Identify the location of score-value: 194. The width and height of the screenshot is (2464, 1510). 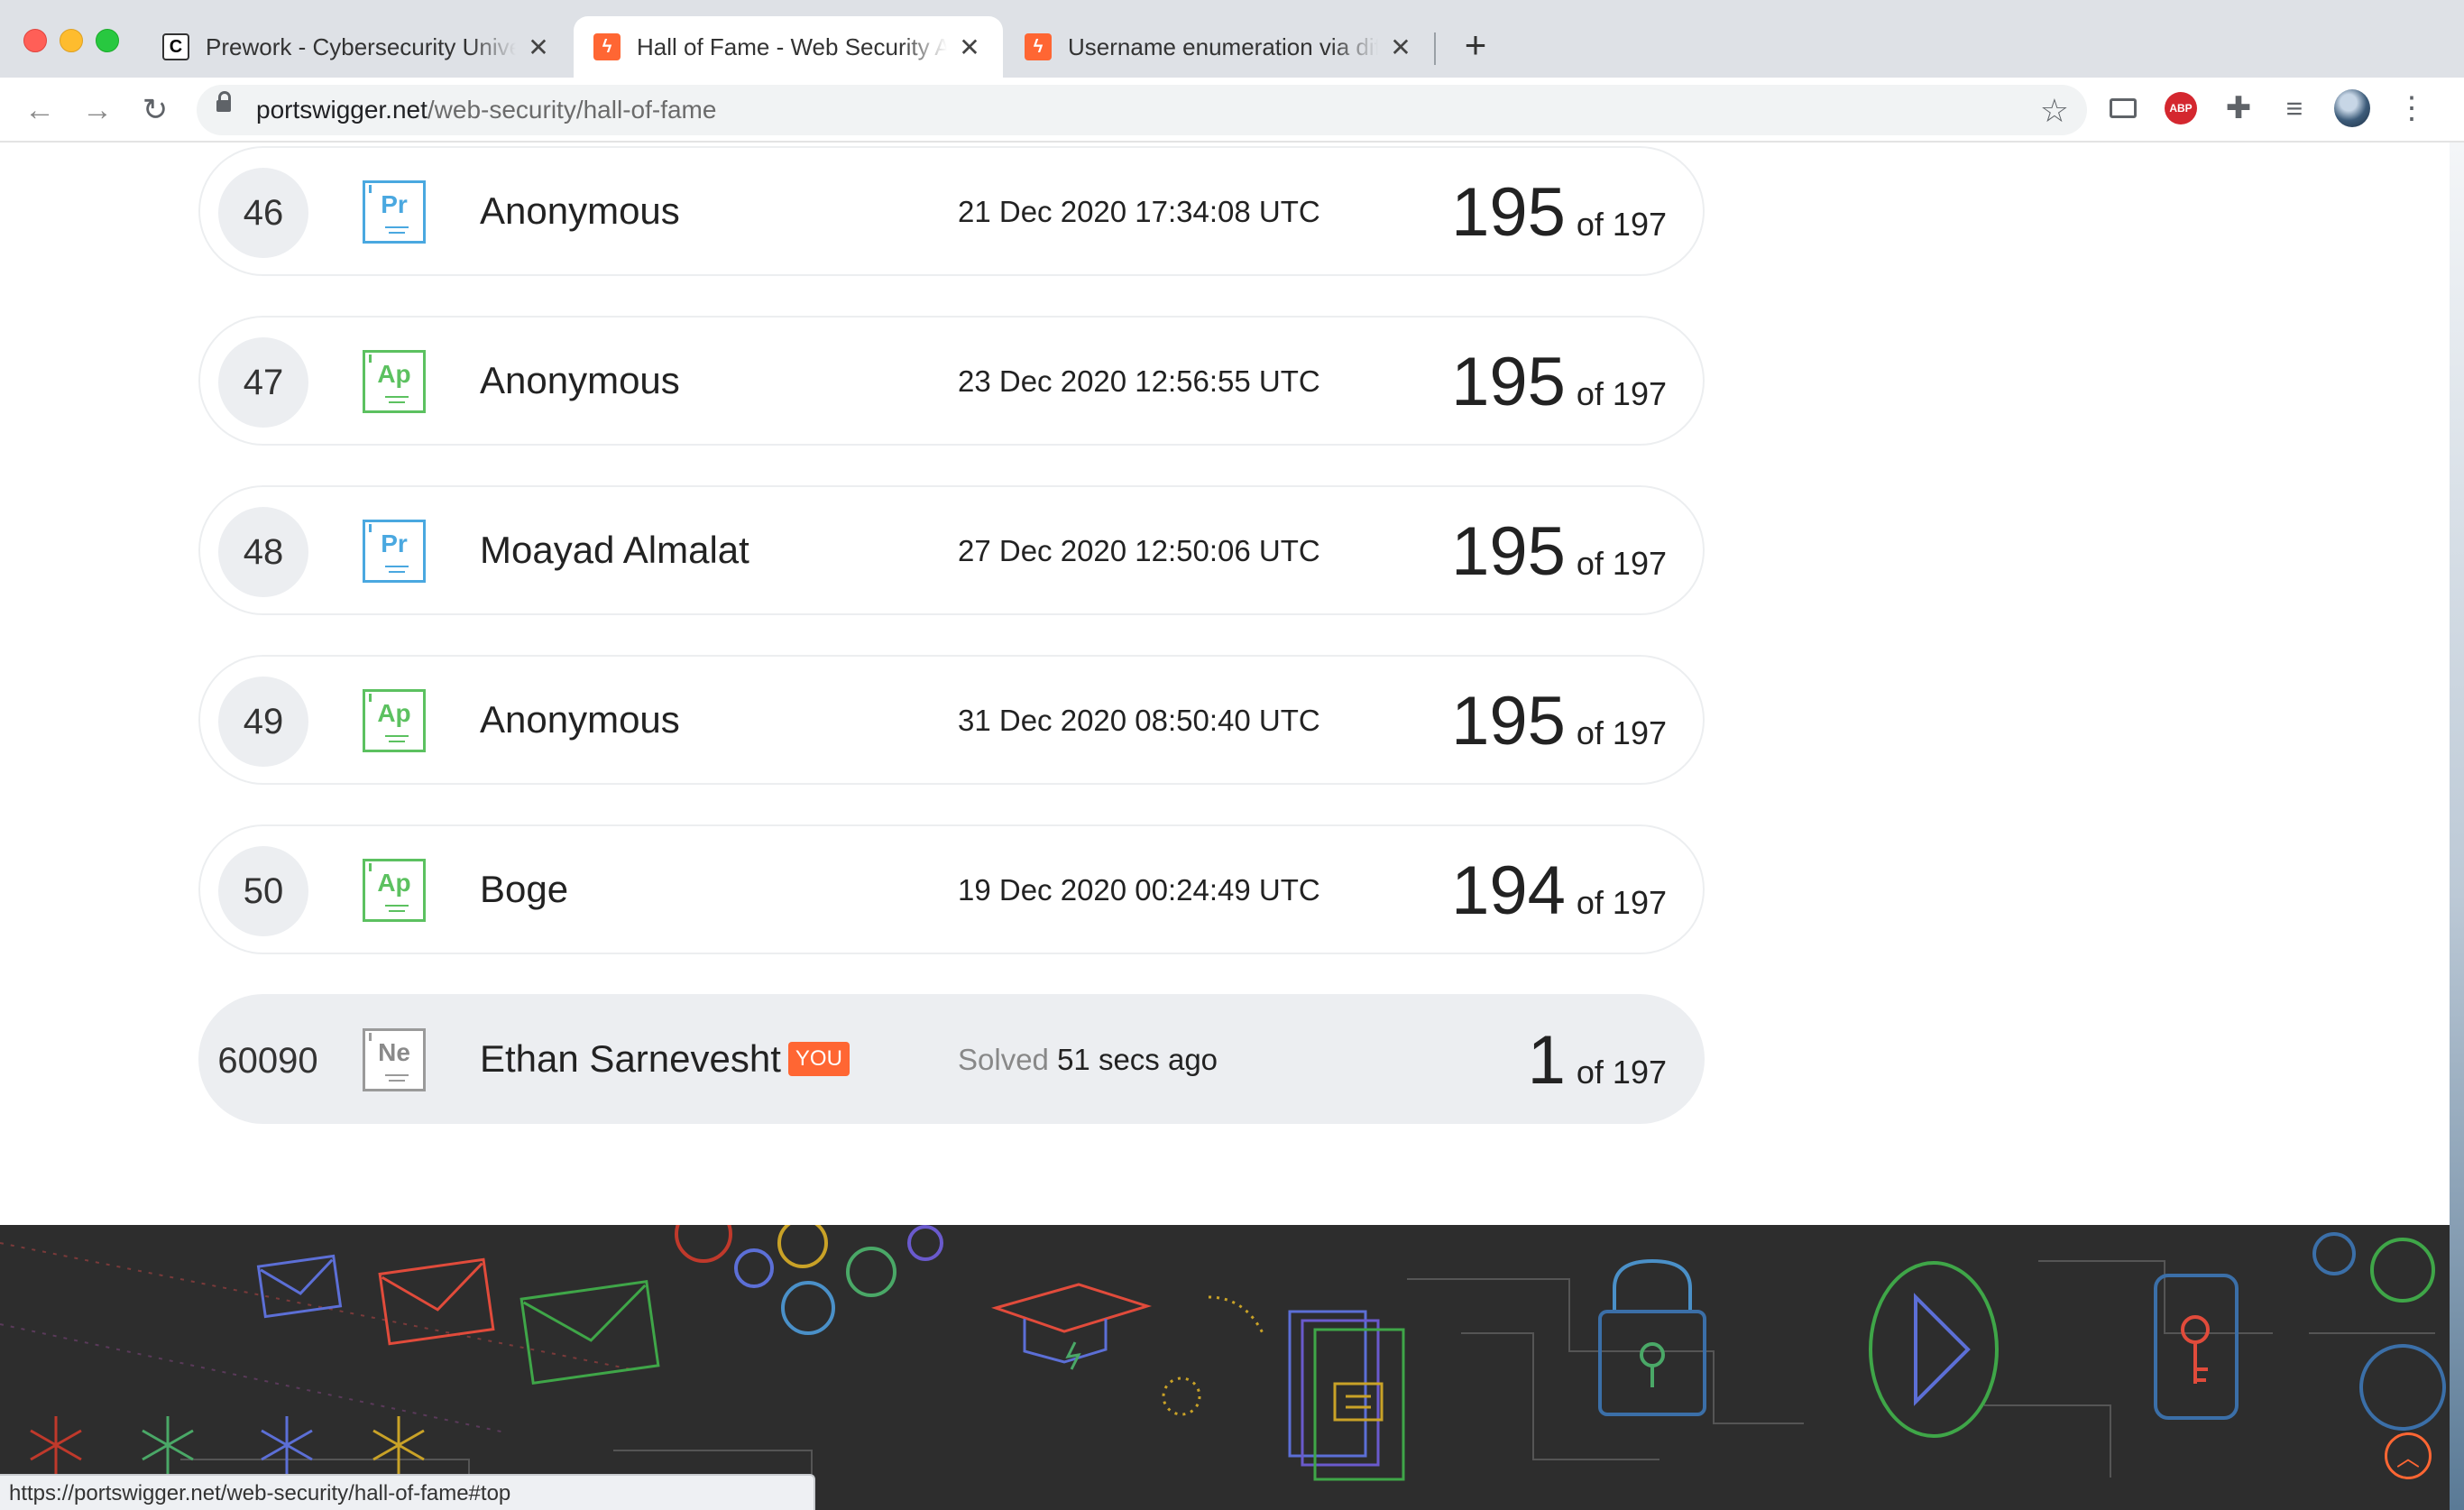
(1509, 890).